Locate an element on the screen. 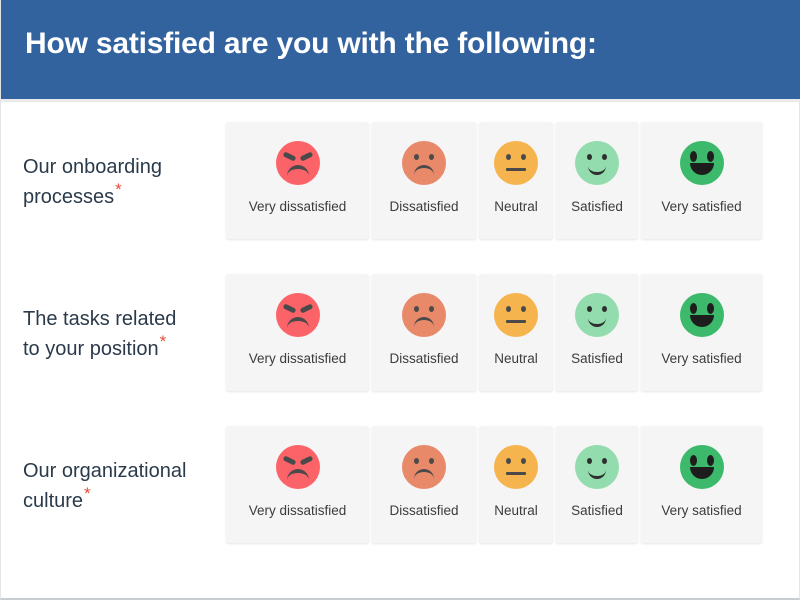 The width and height of the screenshot is (800, 600). question-label-line1: Our onboarding is located at coordinates (92, 167).